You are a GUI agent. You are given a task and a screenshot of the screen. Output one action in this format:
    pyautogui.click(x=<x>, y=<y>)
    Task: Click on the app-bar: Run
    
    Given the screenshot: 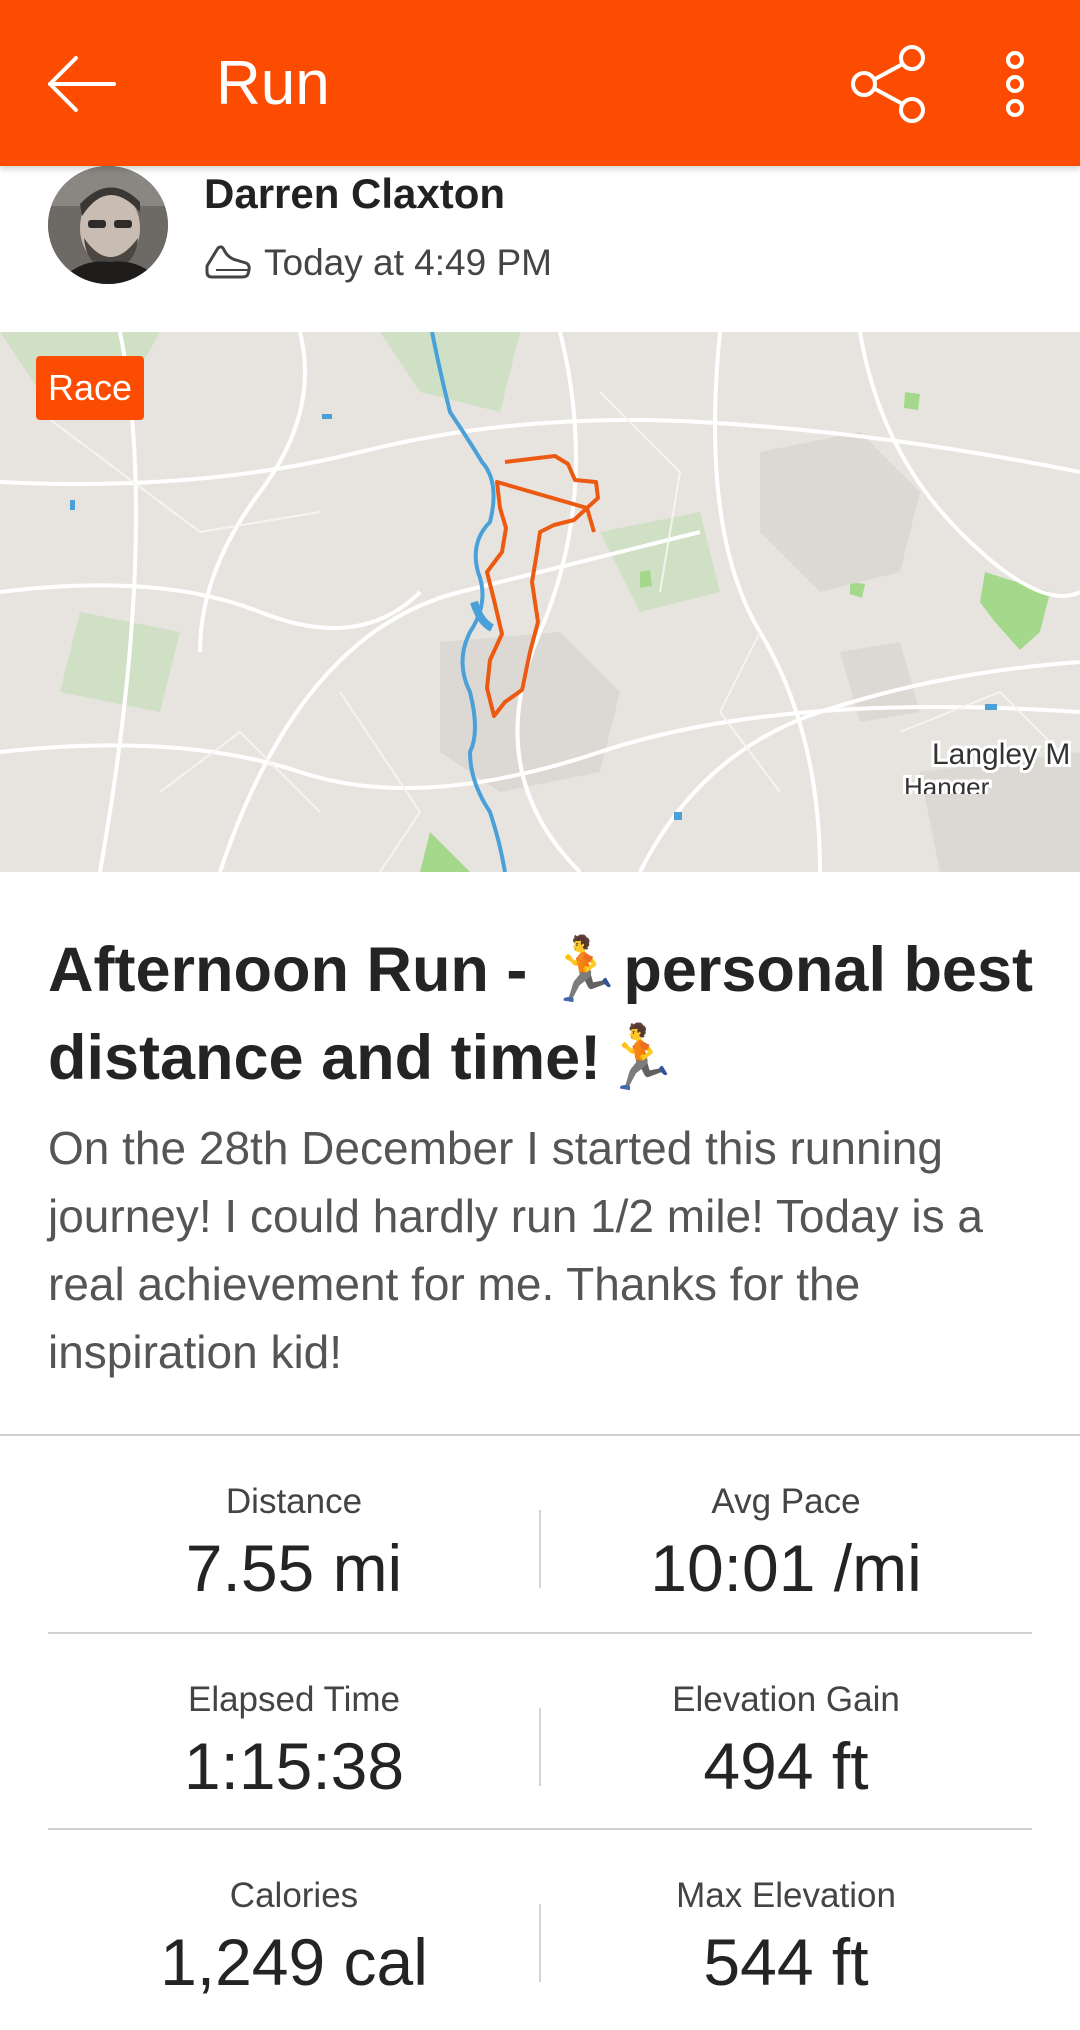 What is the action you would take?
    pyautogui.click(x=540, y=83)
    